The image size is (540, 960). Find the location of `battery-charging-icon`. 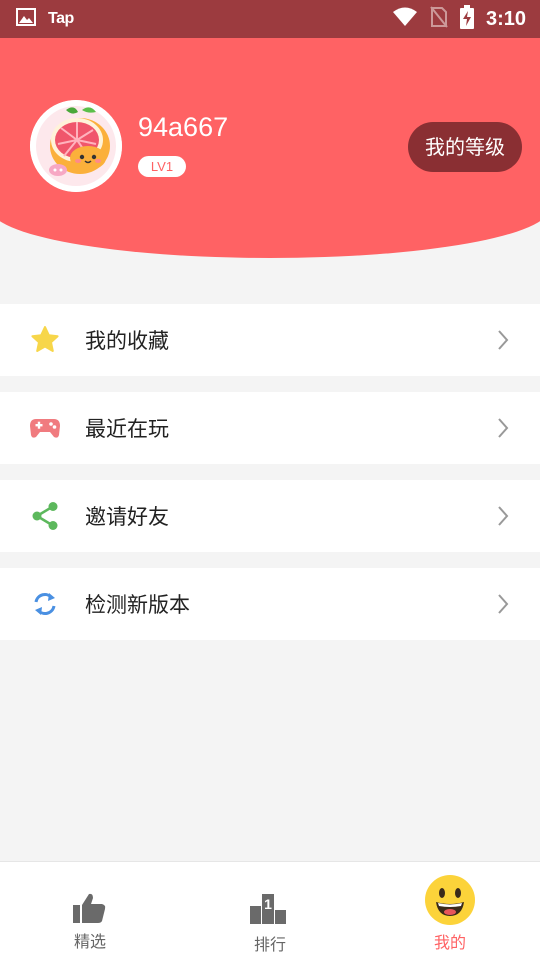

battery-charging-icon is located at coordinates (466, 19).